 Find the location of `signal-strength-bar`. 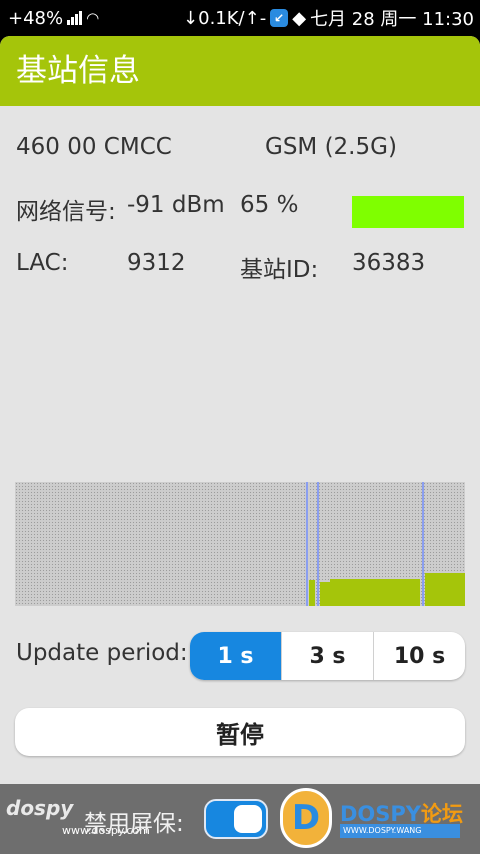

signal-strength-bar is located at coordinates (408, 212).